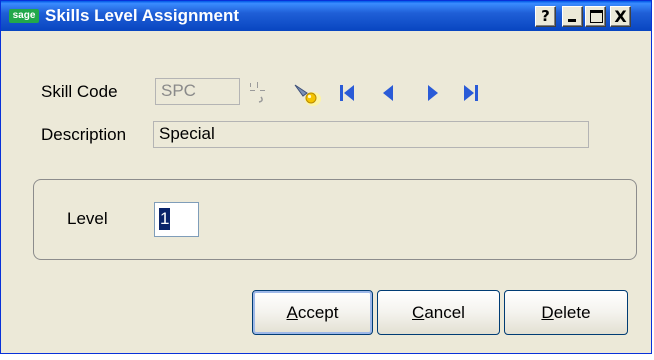  Describe the element at coordinates (572, 20) in the screenshot. I see `minimize-icon` at that location.